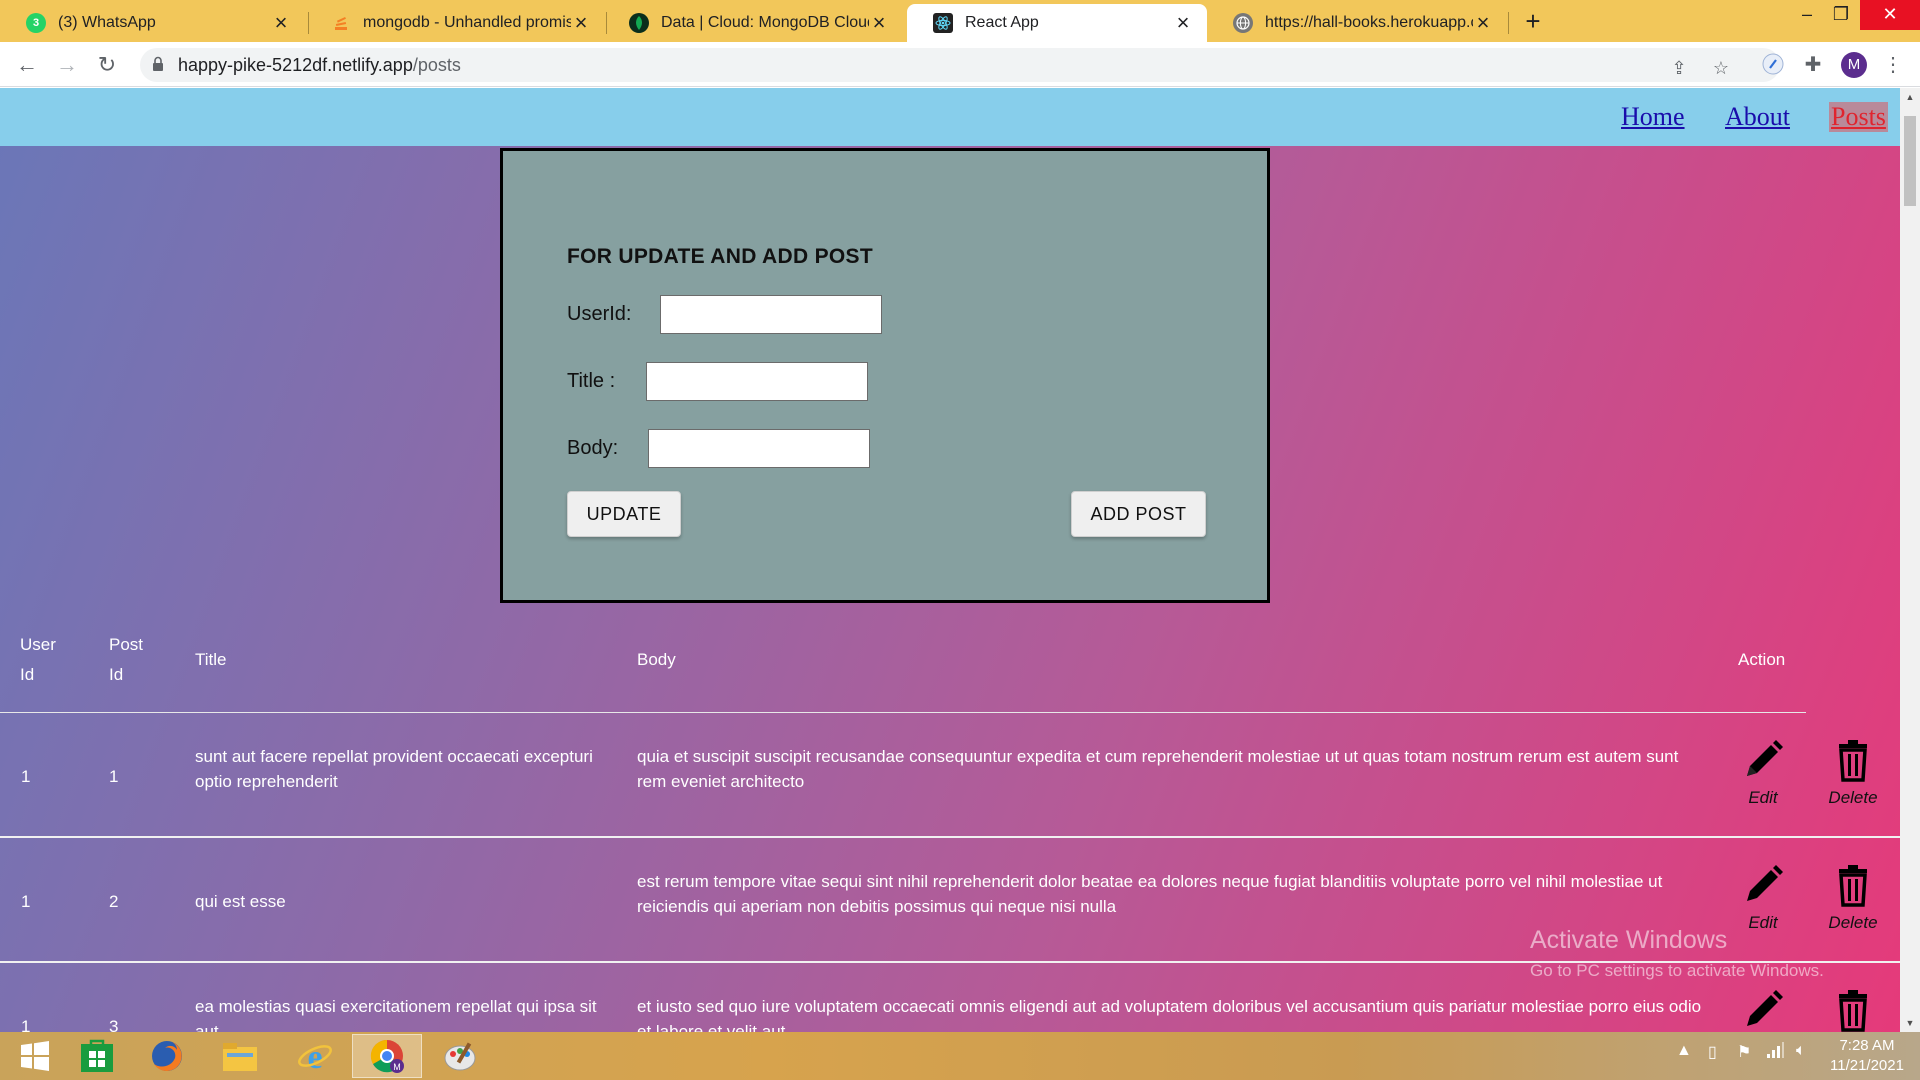 This screenshot has height=1080, width=1920. I want to click on back-arrow-icon: ←, so click(27, 65).